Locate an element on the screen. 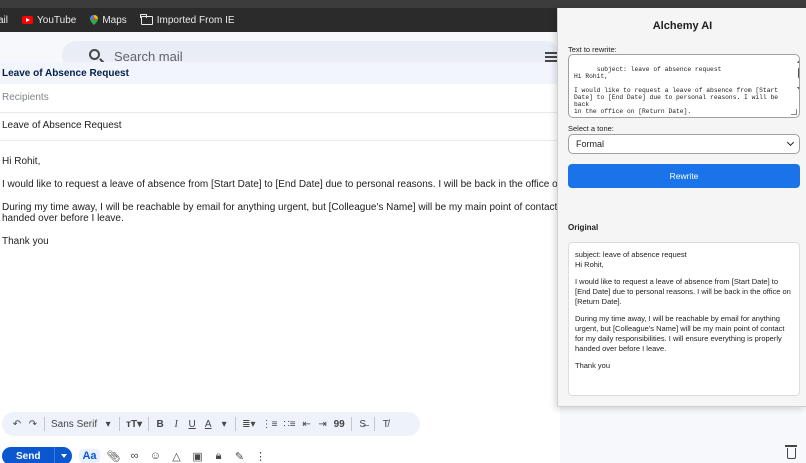 This screenshot has width=806, height=463. text-color-button: A is located at coordinates (208, 424).